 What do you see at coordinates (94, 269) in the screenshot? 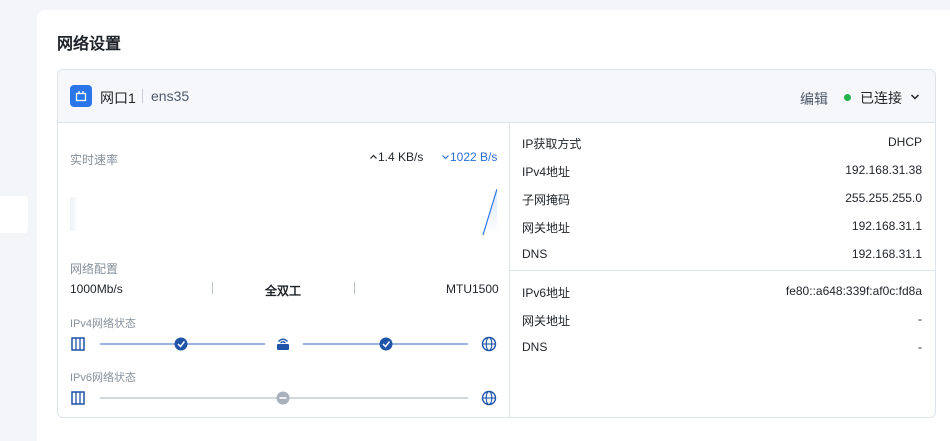
I see `config-label: 网络配置` at bounding box center [94, 269].